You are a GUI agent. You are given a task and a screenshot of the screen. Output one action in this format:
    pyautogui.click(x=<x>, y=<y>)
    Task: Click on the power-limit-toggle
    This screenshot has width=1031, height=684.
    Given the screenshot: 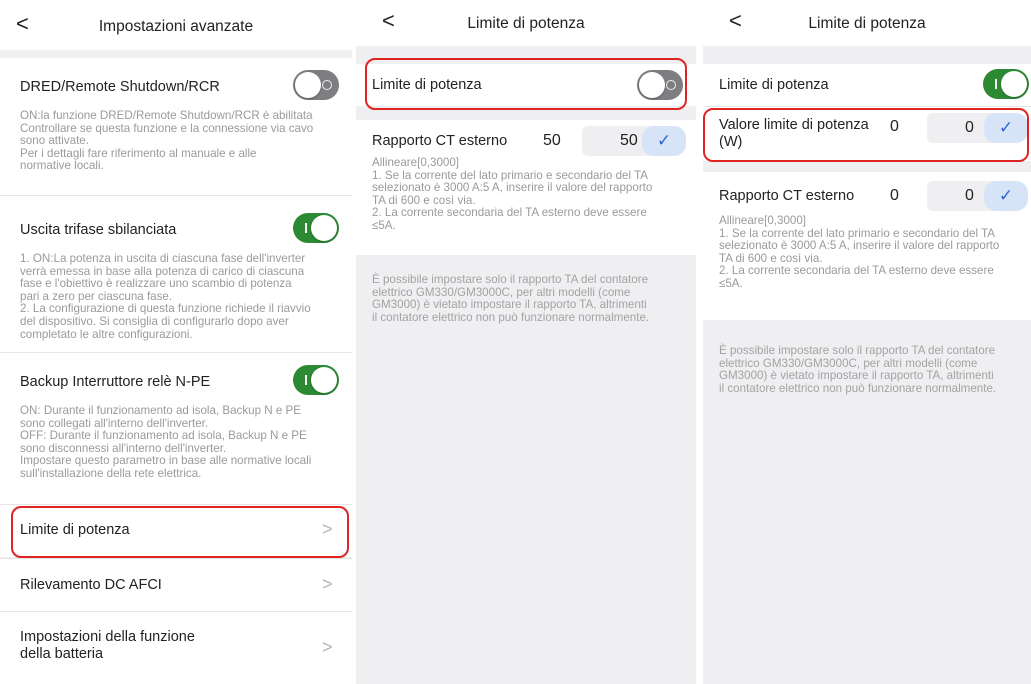 What is the action you would take?
    pyautogui.click(x=1006, y=84)
    